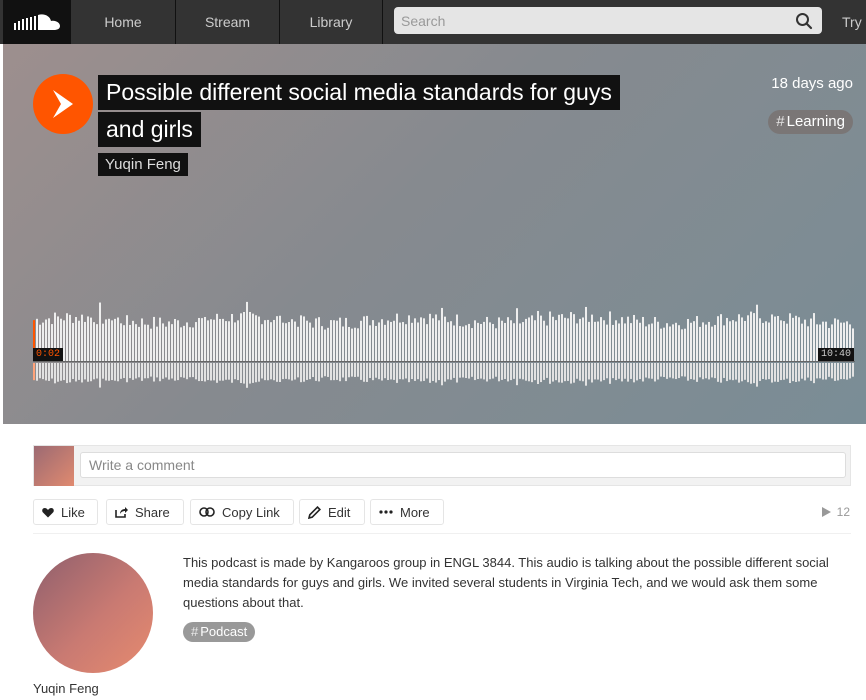 The image size is (866, 700). I want to click on description-tag-label: Podcast, so click(224, 631).